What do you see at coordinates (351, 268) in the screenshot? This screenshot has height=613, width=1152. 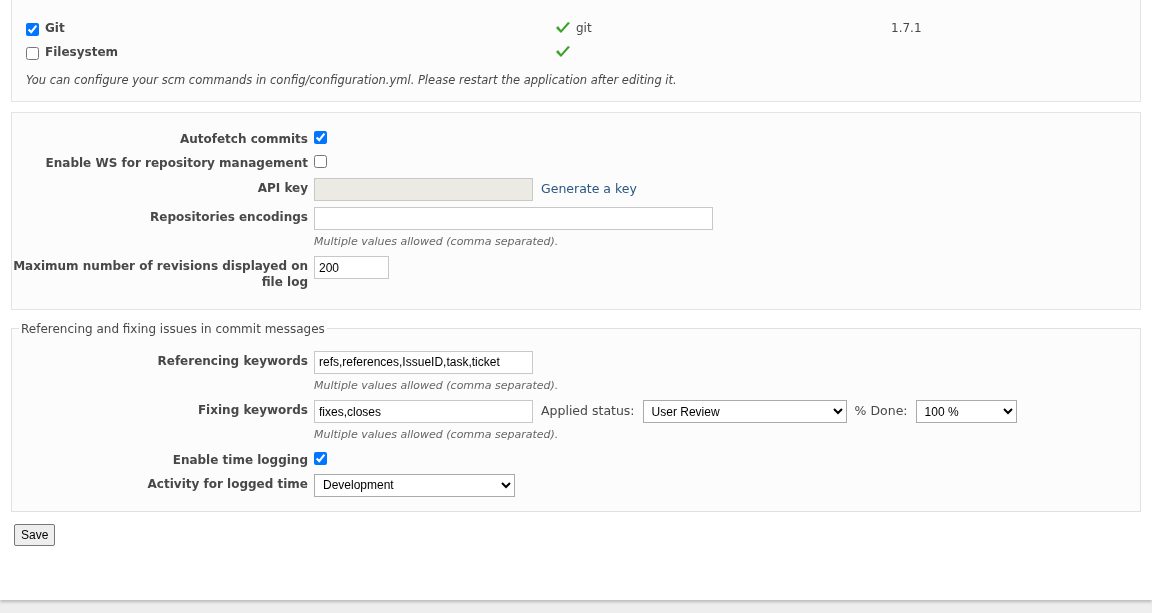 I see `text-field: 200` at bounding box center [351, 268].